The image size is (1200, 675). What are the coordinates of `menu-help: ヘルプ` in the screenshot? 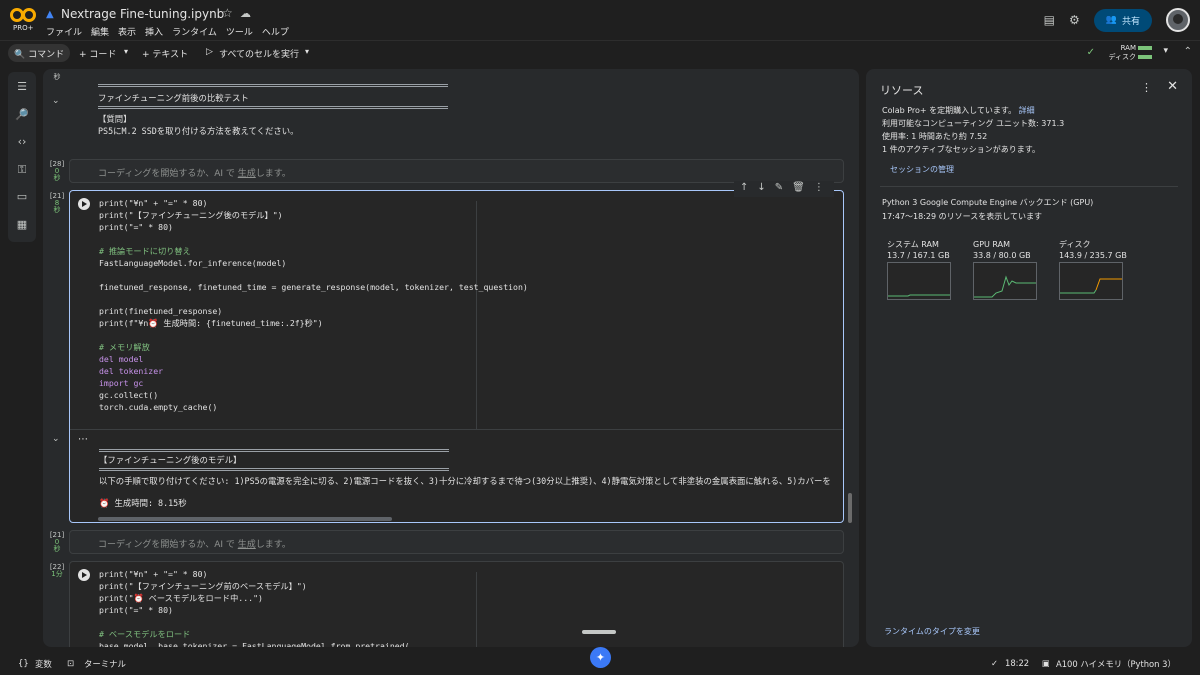 It's located at (275, 31).